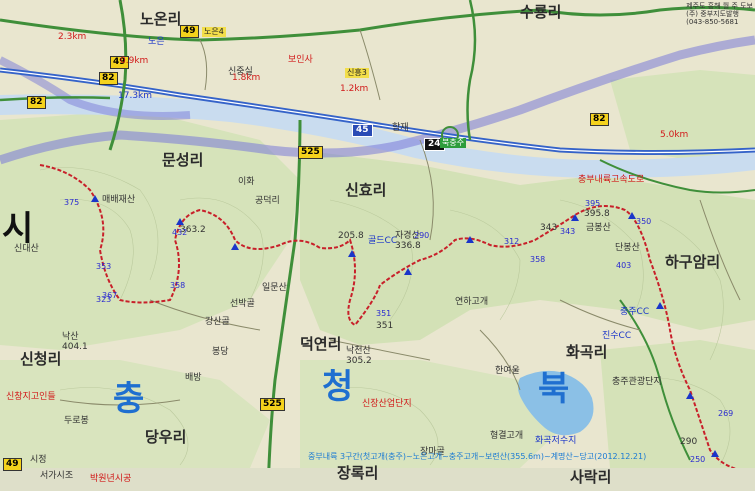  What do you see at coordinates (300, 60) in the screenshot?
I see `label-boinsa: 보인사` at bounding box center [300, 60].